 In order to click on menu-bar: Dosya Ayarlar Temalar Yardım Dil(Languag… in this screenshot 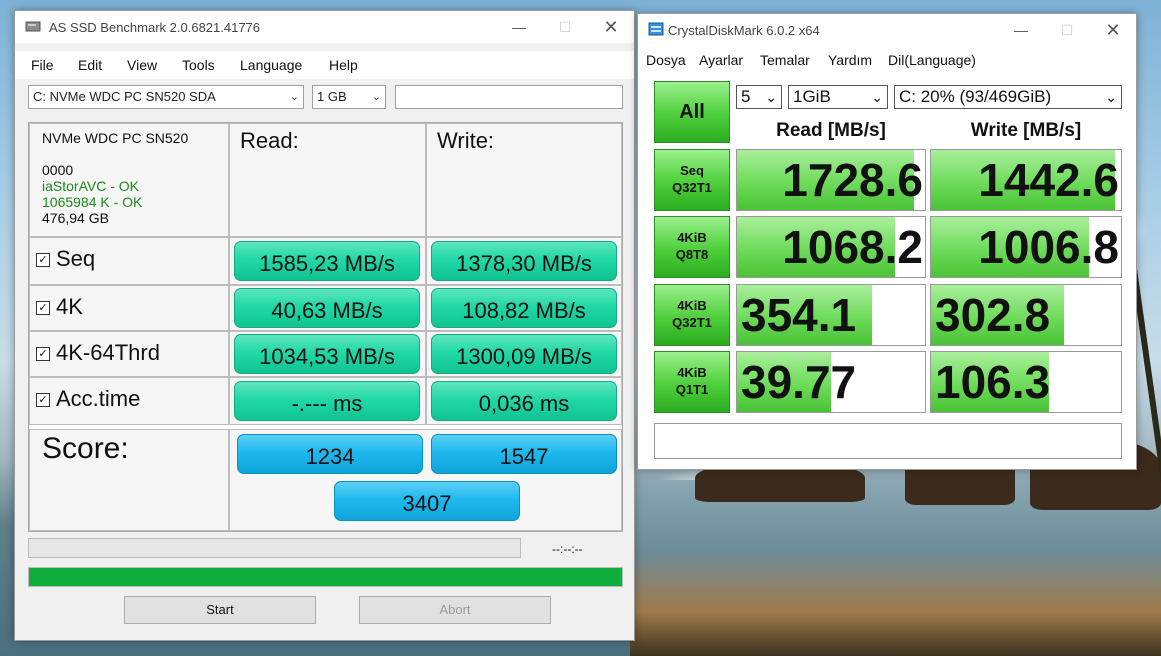, I will do `click(887, 60)`.